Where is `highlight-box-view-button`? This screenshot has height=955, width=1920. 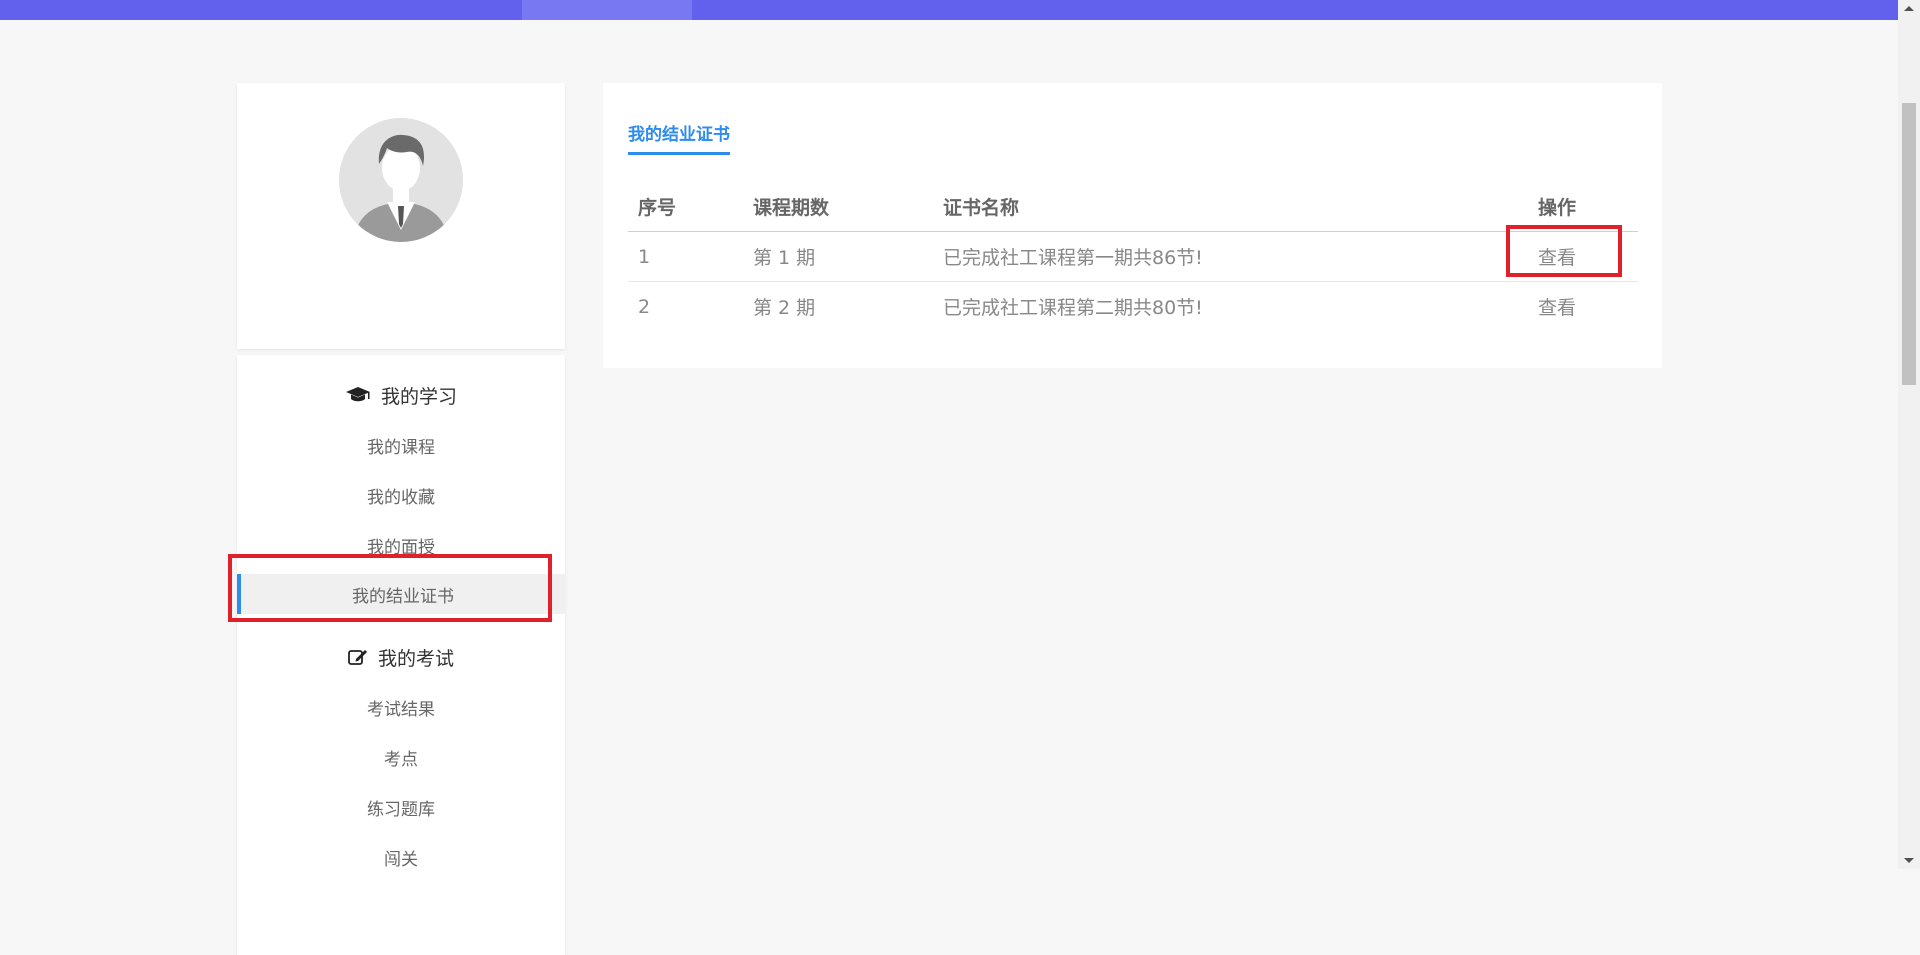
highlight-box-view-button is located at coordinates (1564, 251).